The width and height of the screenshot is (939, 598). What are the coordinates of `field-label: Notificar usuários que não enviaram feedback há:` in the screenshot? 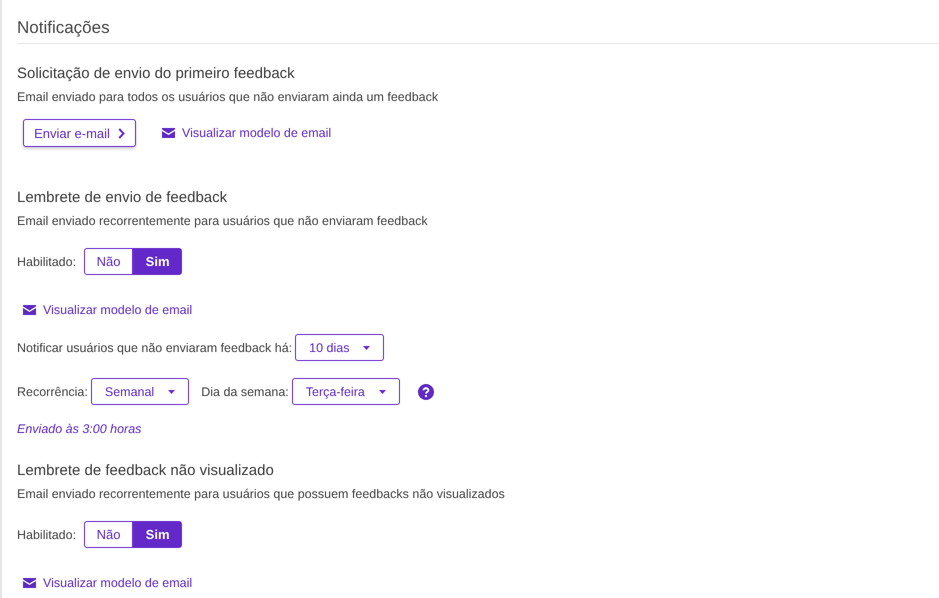 It's located at (154, 347).